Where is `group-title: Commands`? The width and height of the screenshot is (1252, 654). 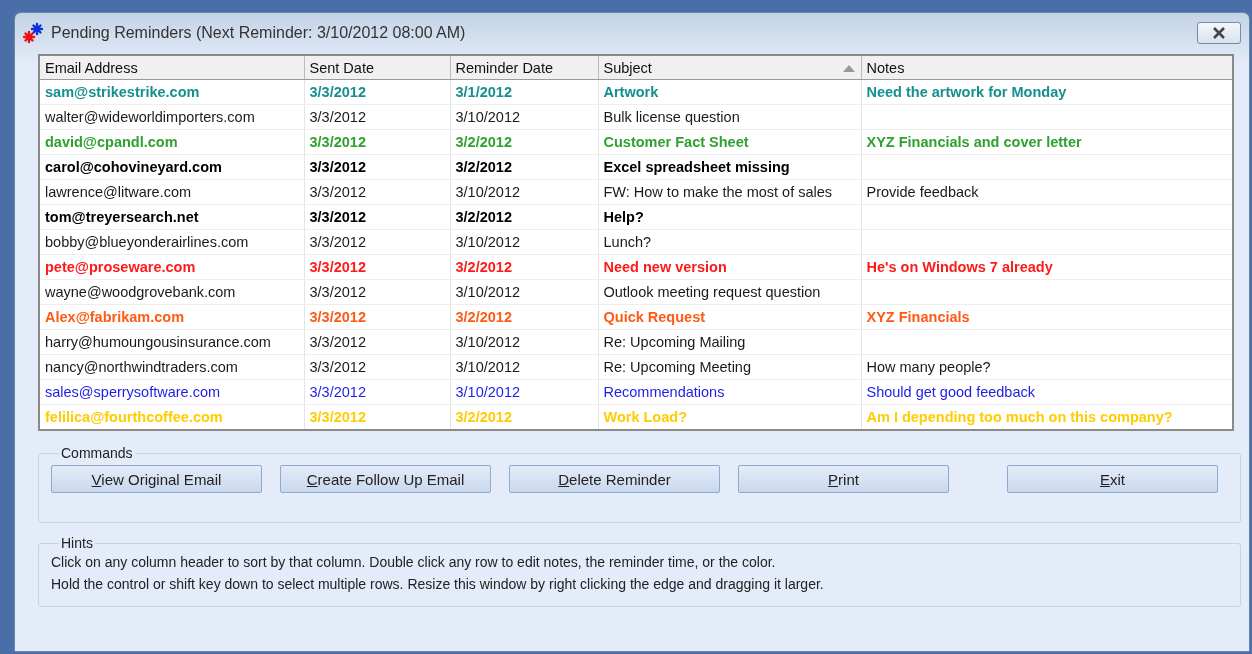
group-title: Commands is located at coordinates (97, 453).